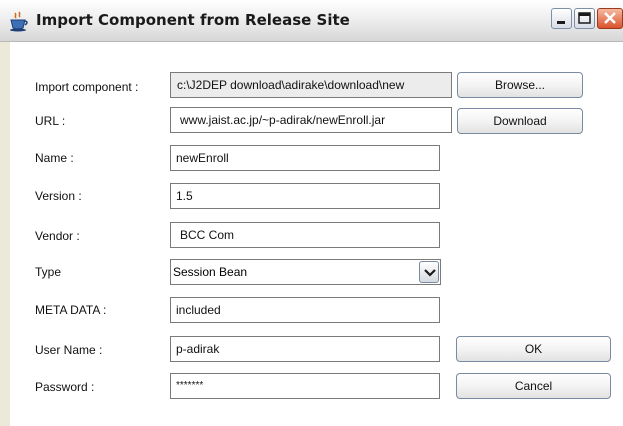 The height and width of the screenshot is (426, 623). I want to click on minimize-button, so click(561, 18).